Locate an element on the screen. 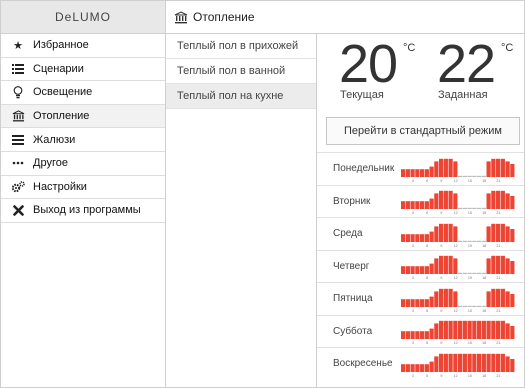  sidebar-item-scenarios: Сценарии is located at coordinates (83, 70).